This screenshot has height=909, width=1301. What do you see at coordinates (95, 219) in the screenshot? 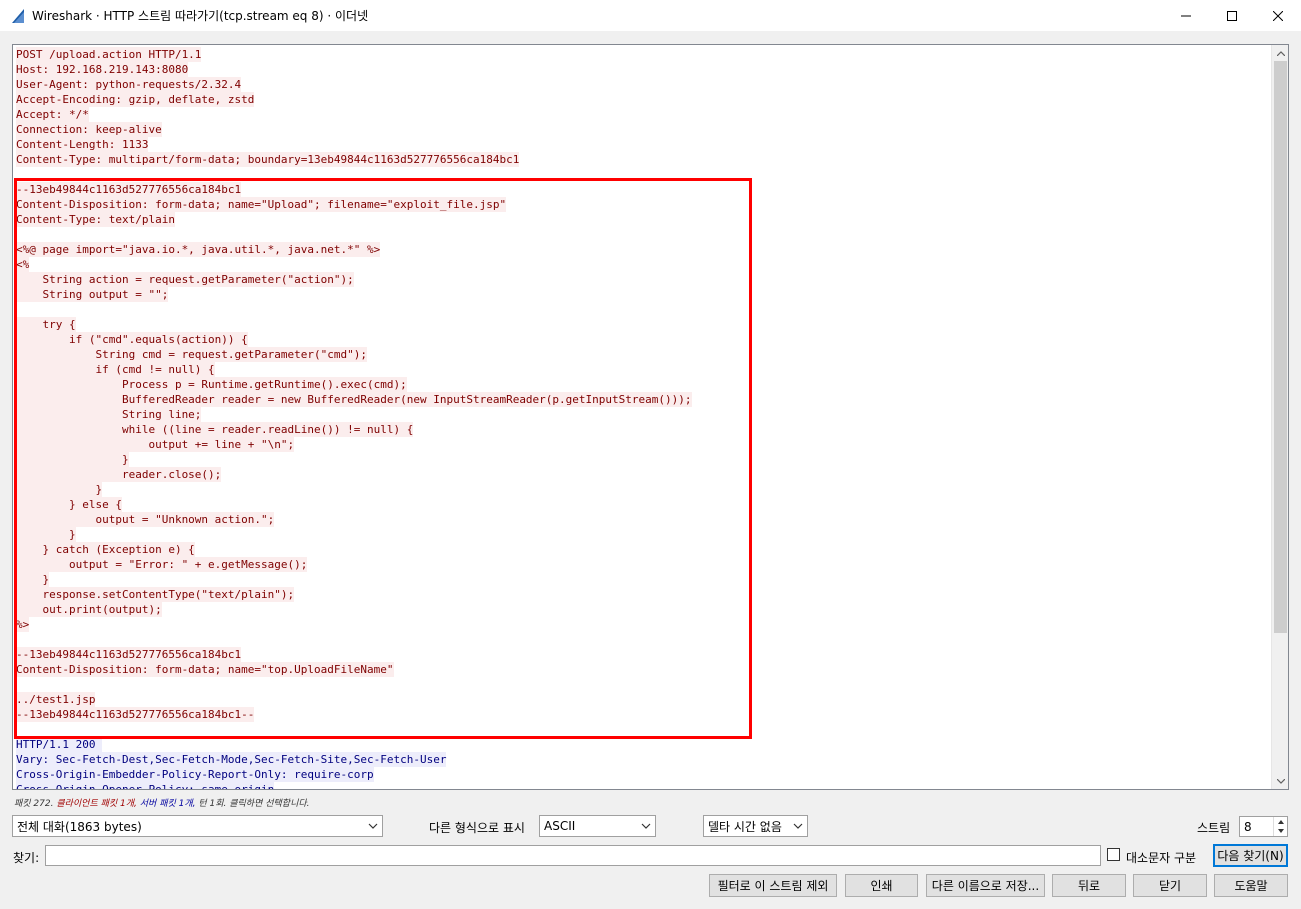
I see `line-text: Content-Type: text/plain` at bounding box center [95, 219].